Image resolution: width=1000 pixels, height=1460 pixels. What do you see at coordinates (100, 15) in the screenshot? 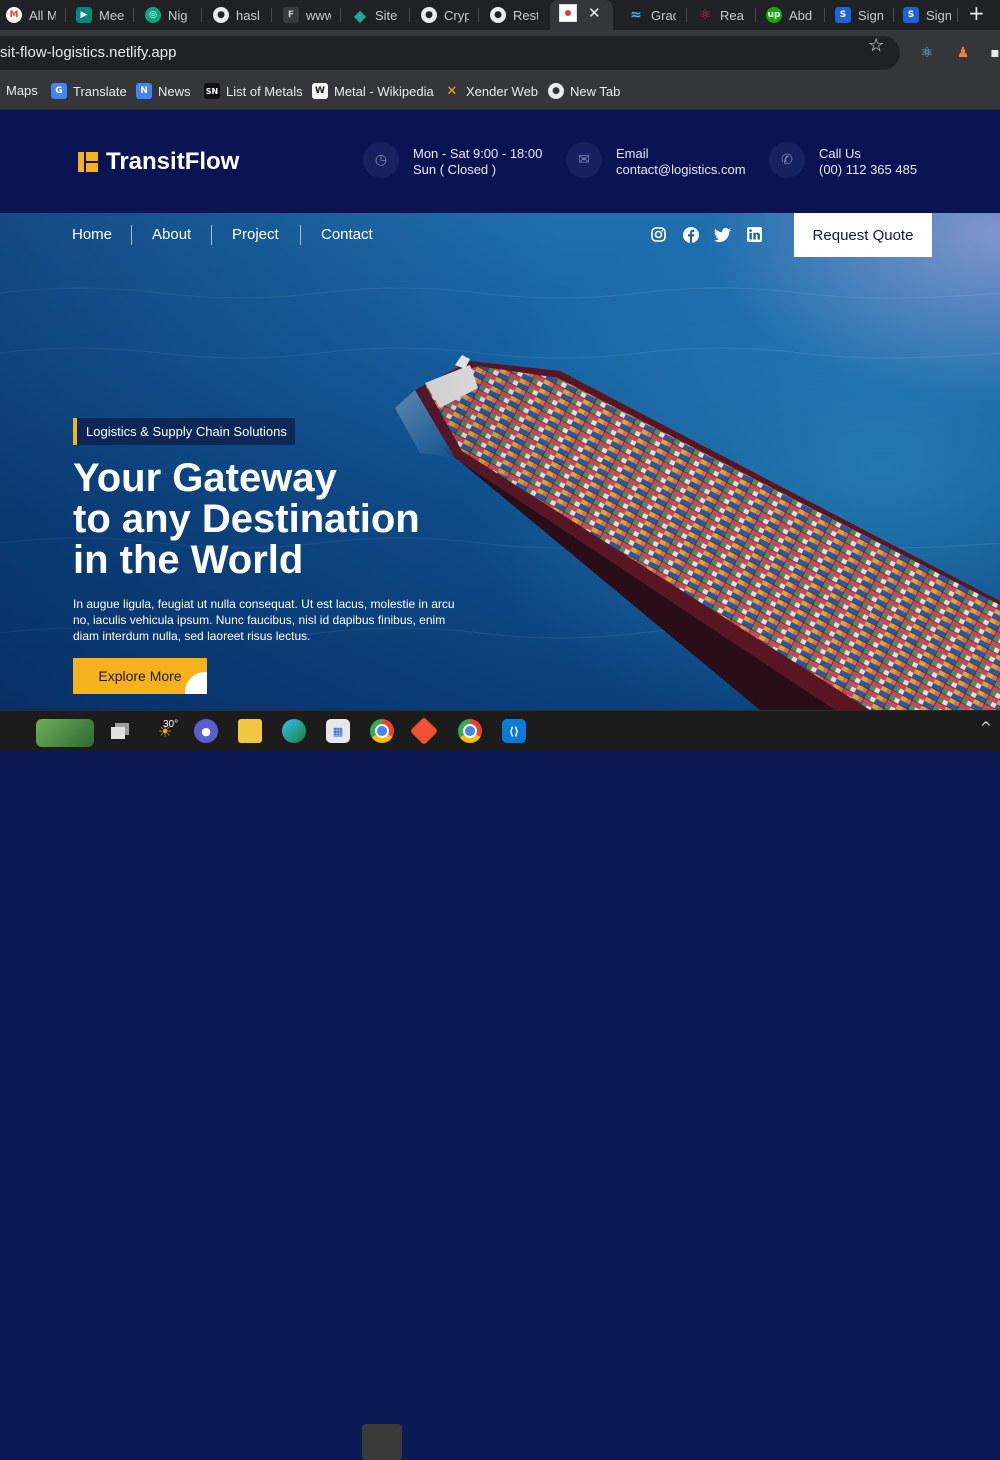
I see `tab-meet: ▶ Mee` at bounding box center [100, 15].